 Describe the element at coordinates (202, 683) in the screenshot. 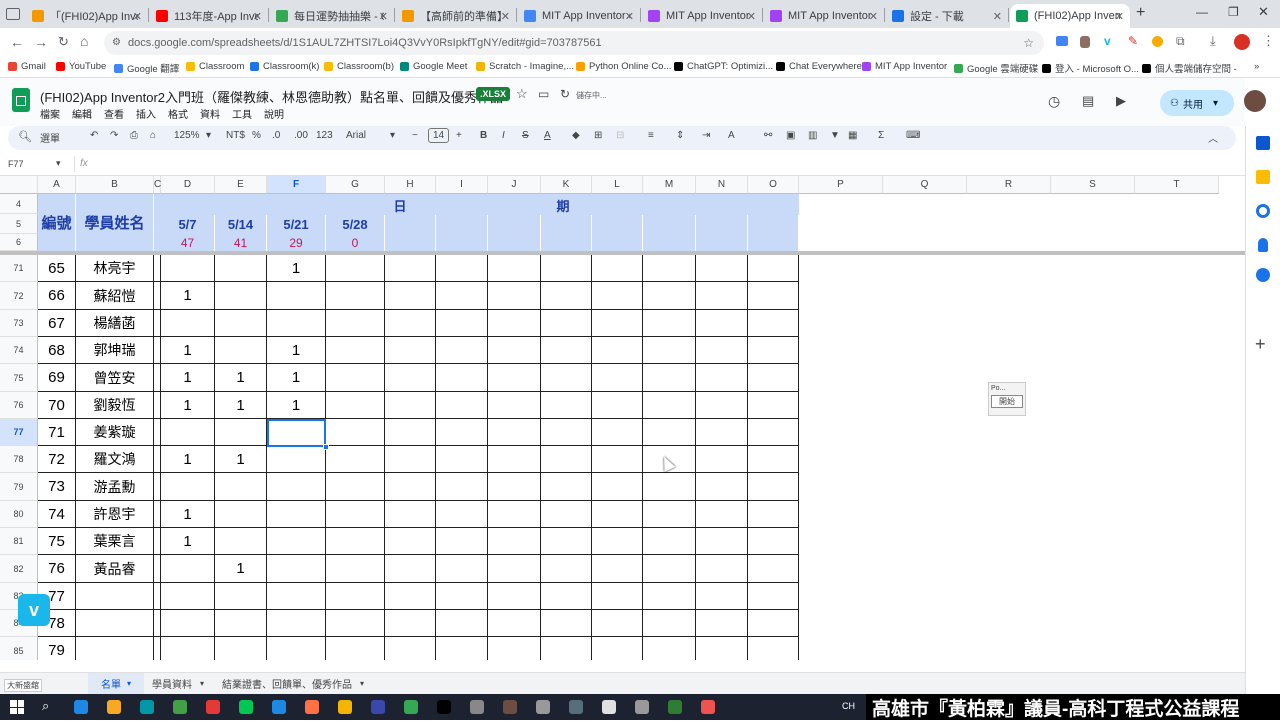

I see `sheet-tab-dropdown-icon: ▾` at that location.